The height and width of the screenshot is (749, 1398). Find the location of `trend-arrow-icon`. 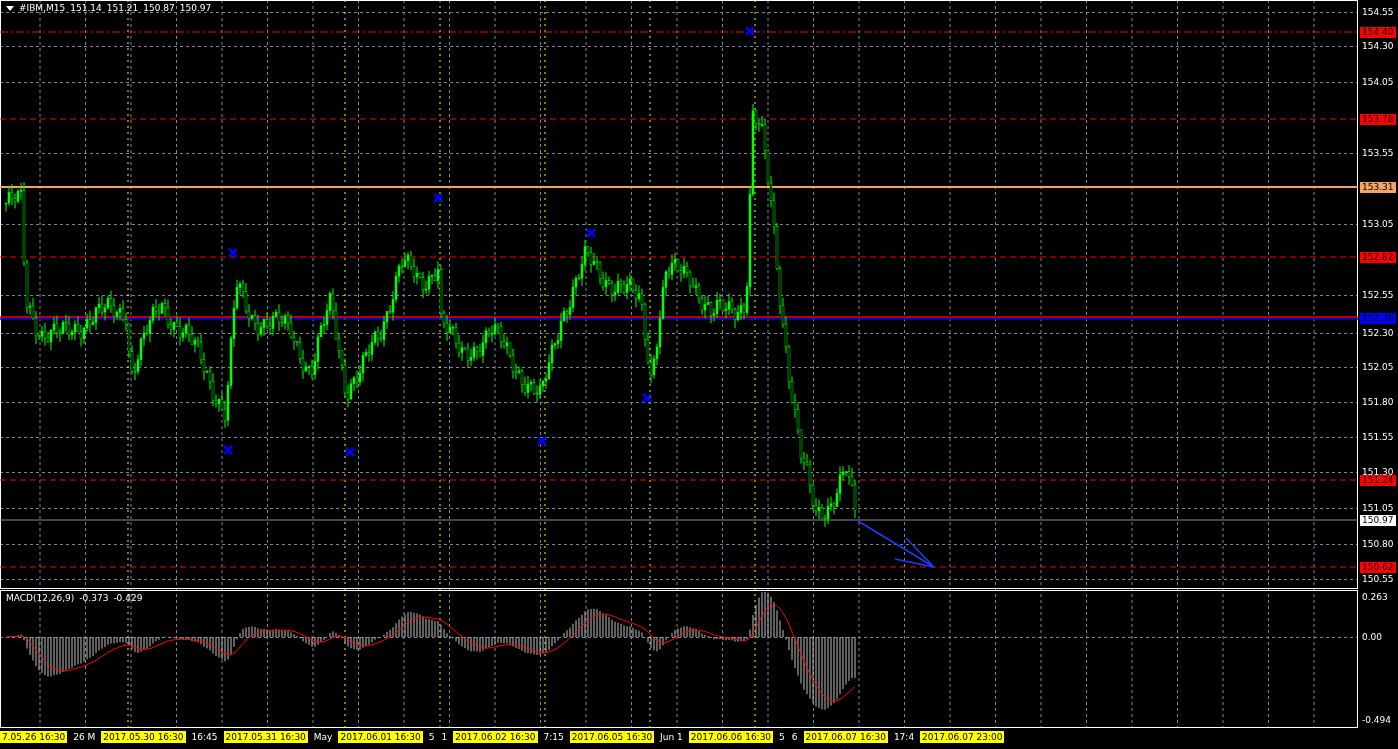

trend-arrow-icon is located at coordinates (896, 544).